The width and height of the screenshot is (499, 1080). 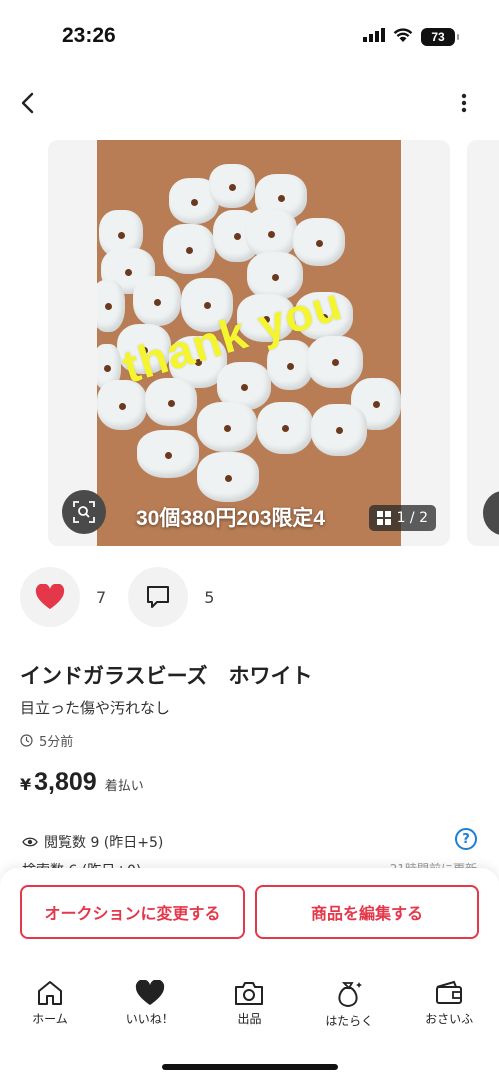 I want to click on action-row: 7 5, so click(x=128, y=597).